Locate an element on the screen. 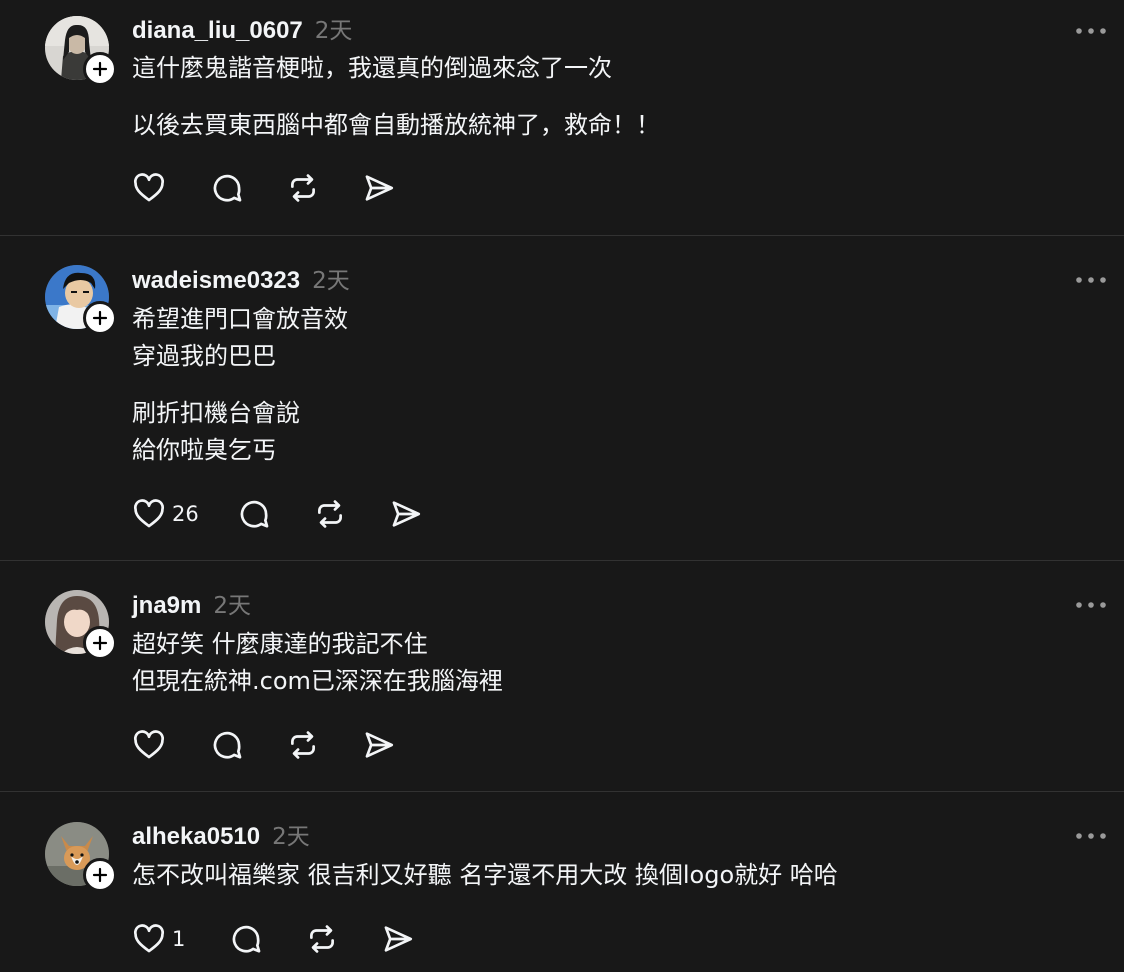  like-count: 1 is located at coordinates (178, 939).